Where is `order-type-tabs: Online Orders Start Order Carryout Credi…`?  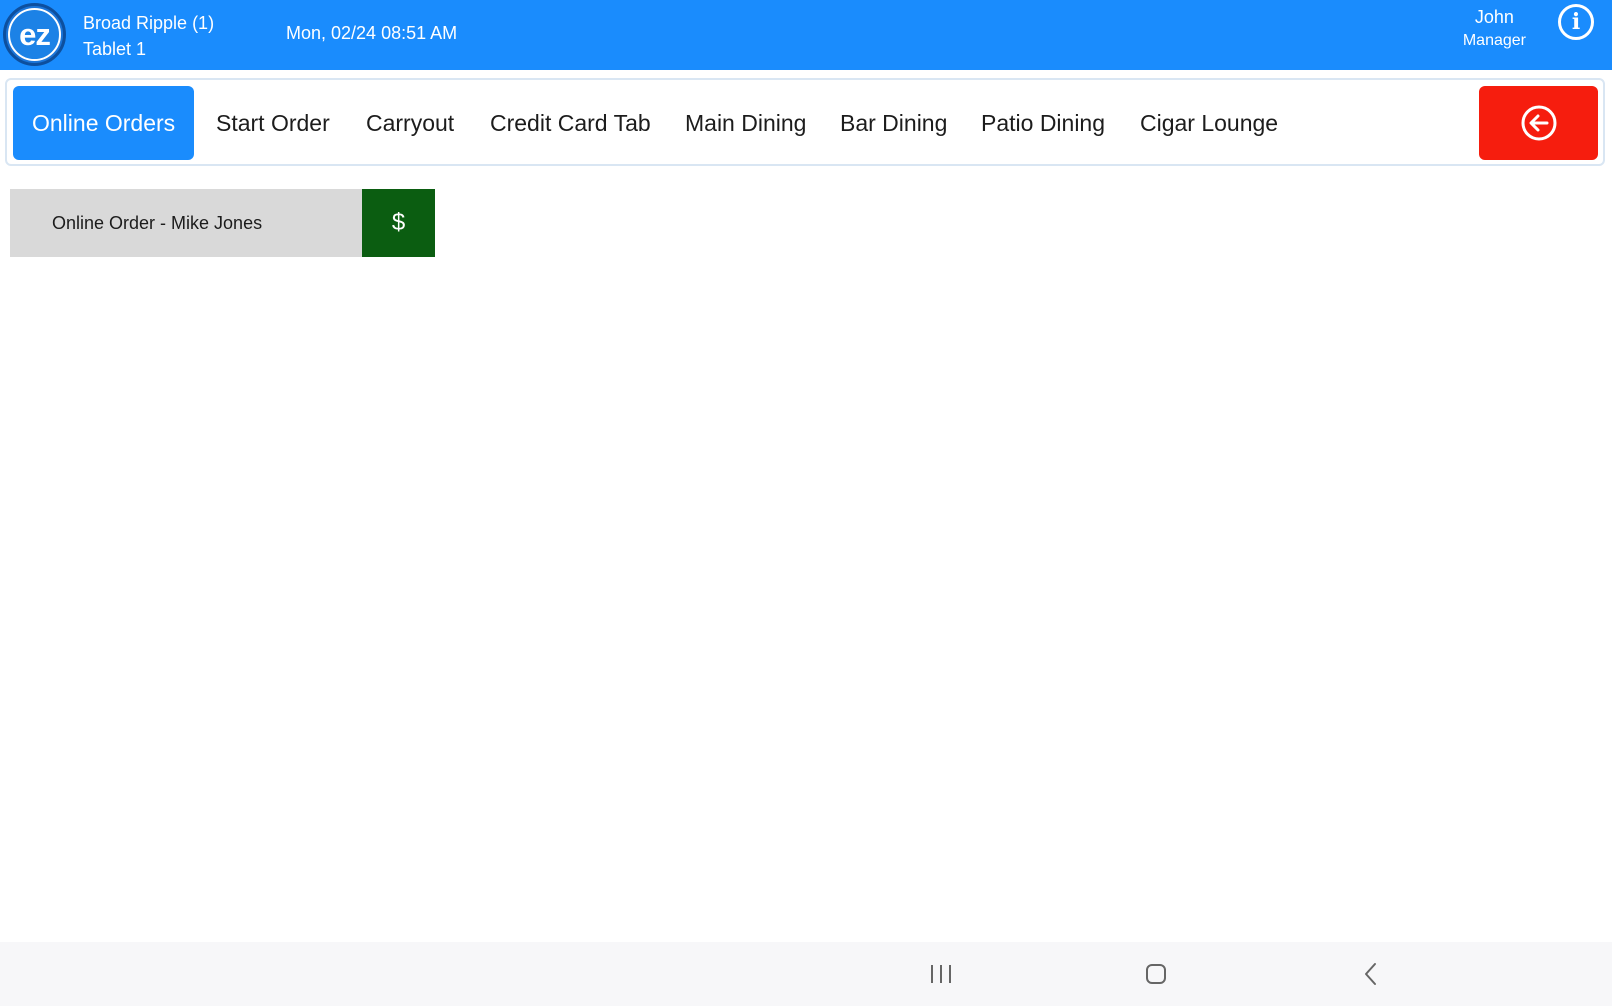 order-type-tabs: Online Orders Start Order Carryout Credi… is located at coordinates (805, 122).